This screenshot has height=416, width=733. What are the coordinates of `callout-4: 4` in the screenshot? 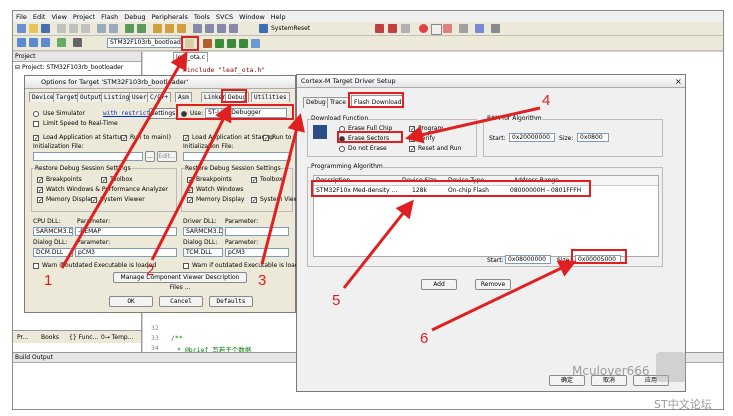 It's located at (546, 100).